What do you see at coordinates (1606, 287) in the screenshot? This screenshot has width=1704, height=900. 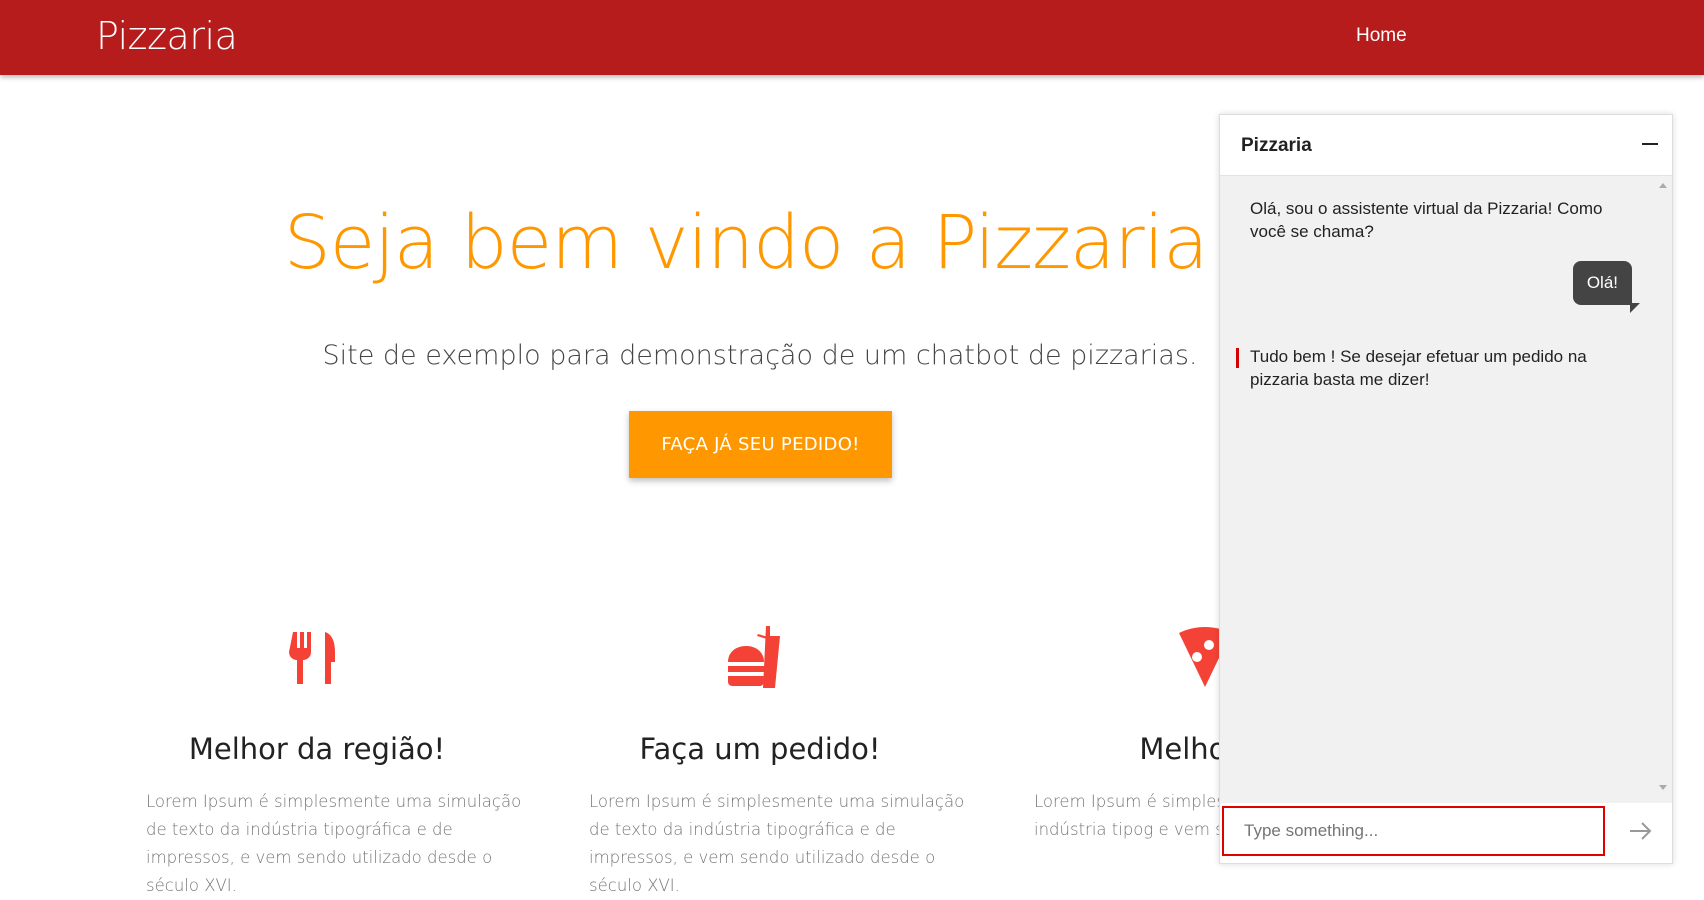 I see `user-message: Olá!` at bounding box center [1606, 287].